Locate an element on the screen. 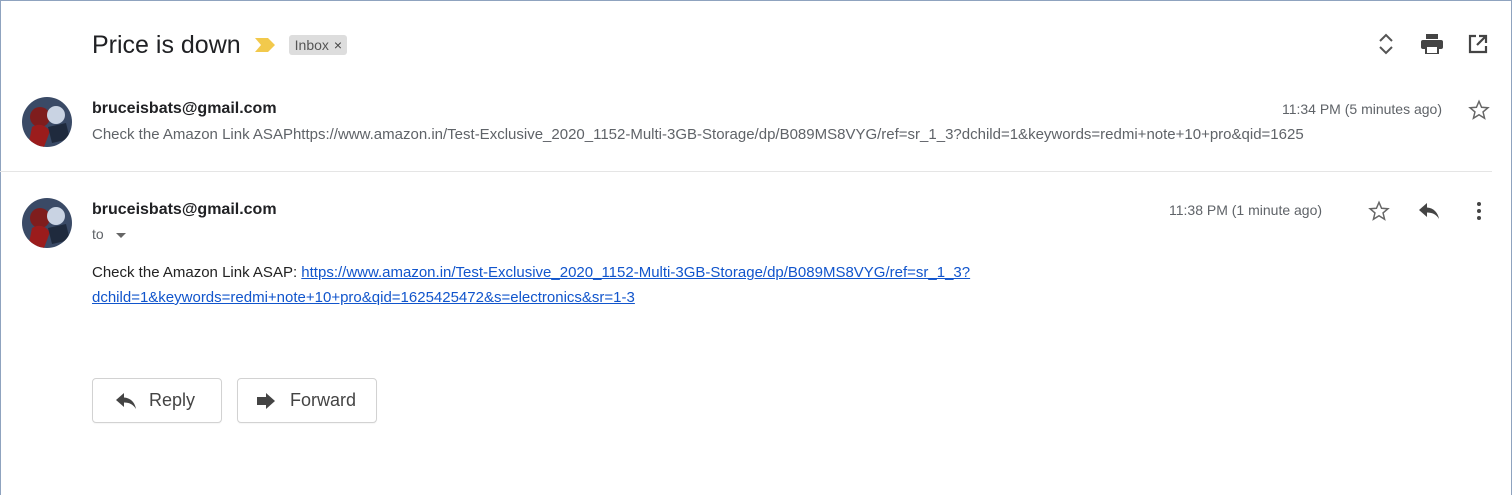 Image resolution: width=1512 pixels, height=495 pixels. subject-row: Price is down Inbox × is located at coordinates (220, 45).